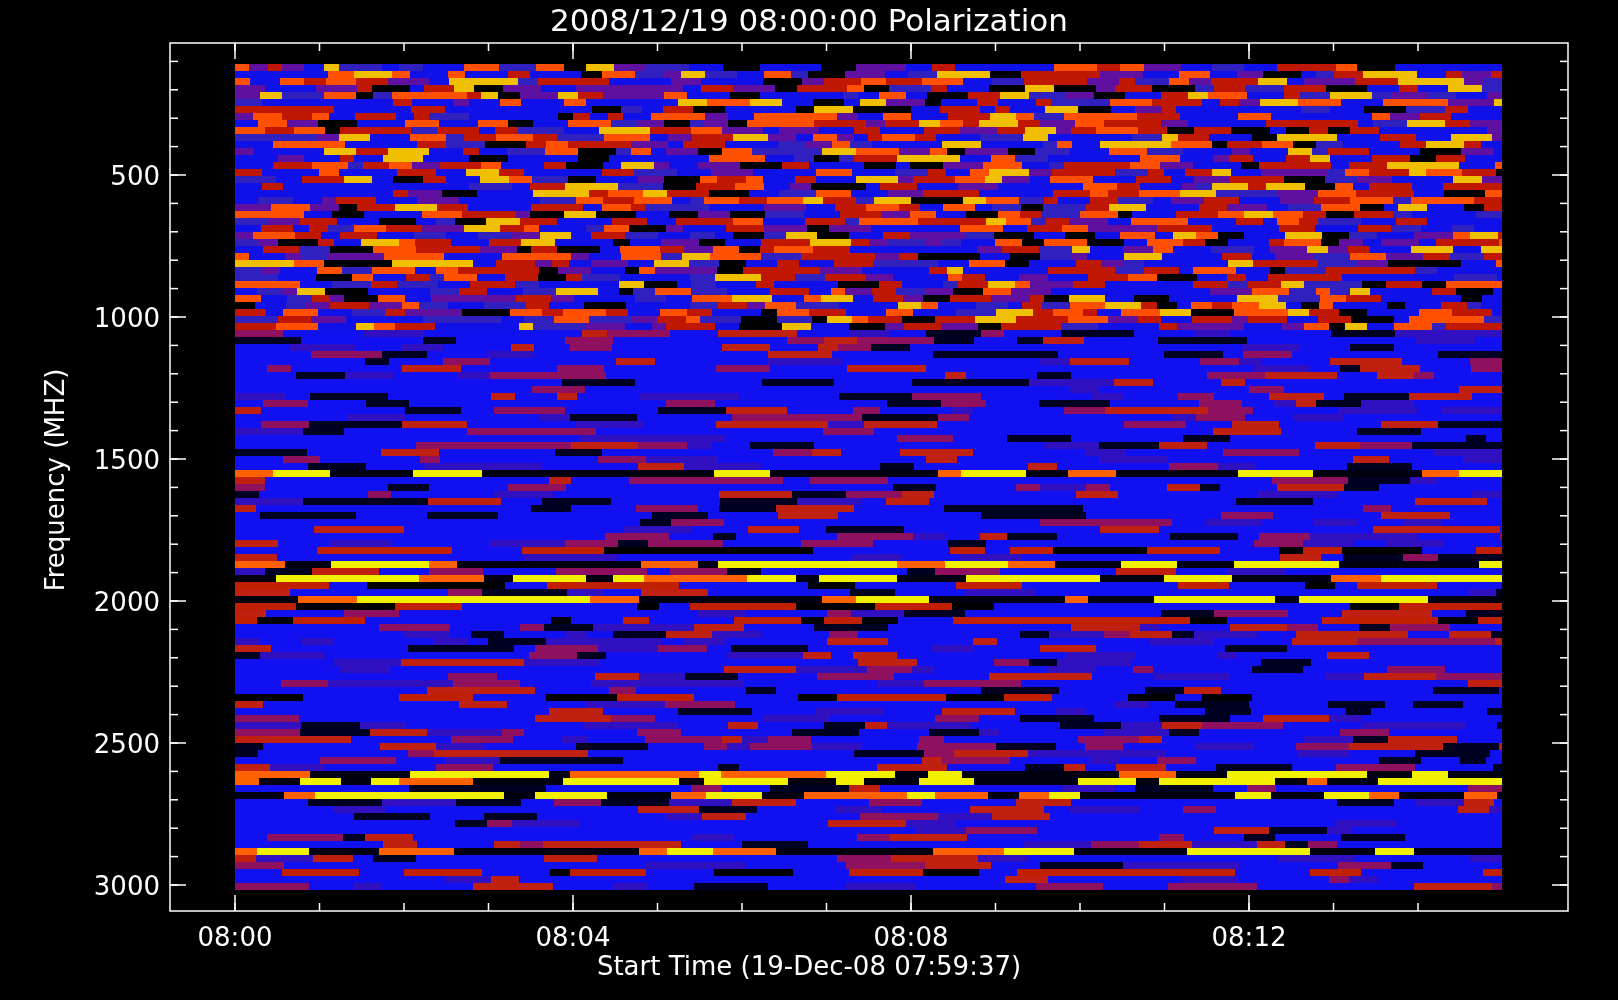  What do you see at coordinates (126, 318) in the screenshot?
I see `axis-tick-label: 1000` at bounding box center [126, 318].